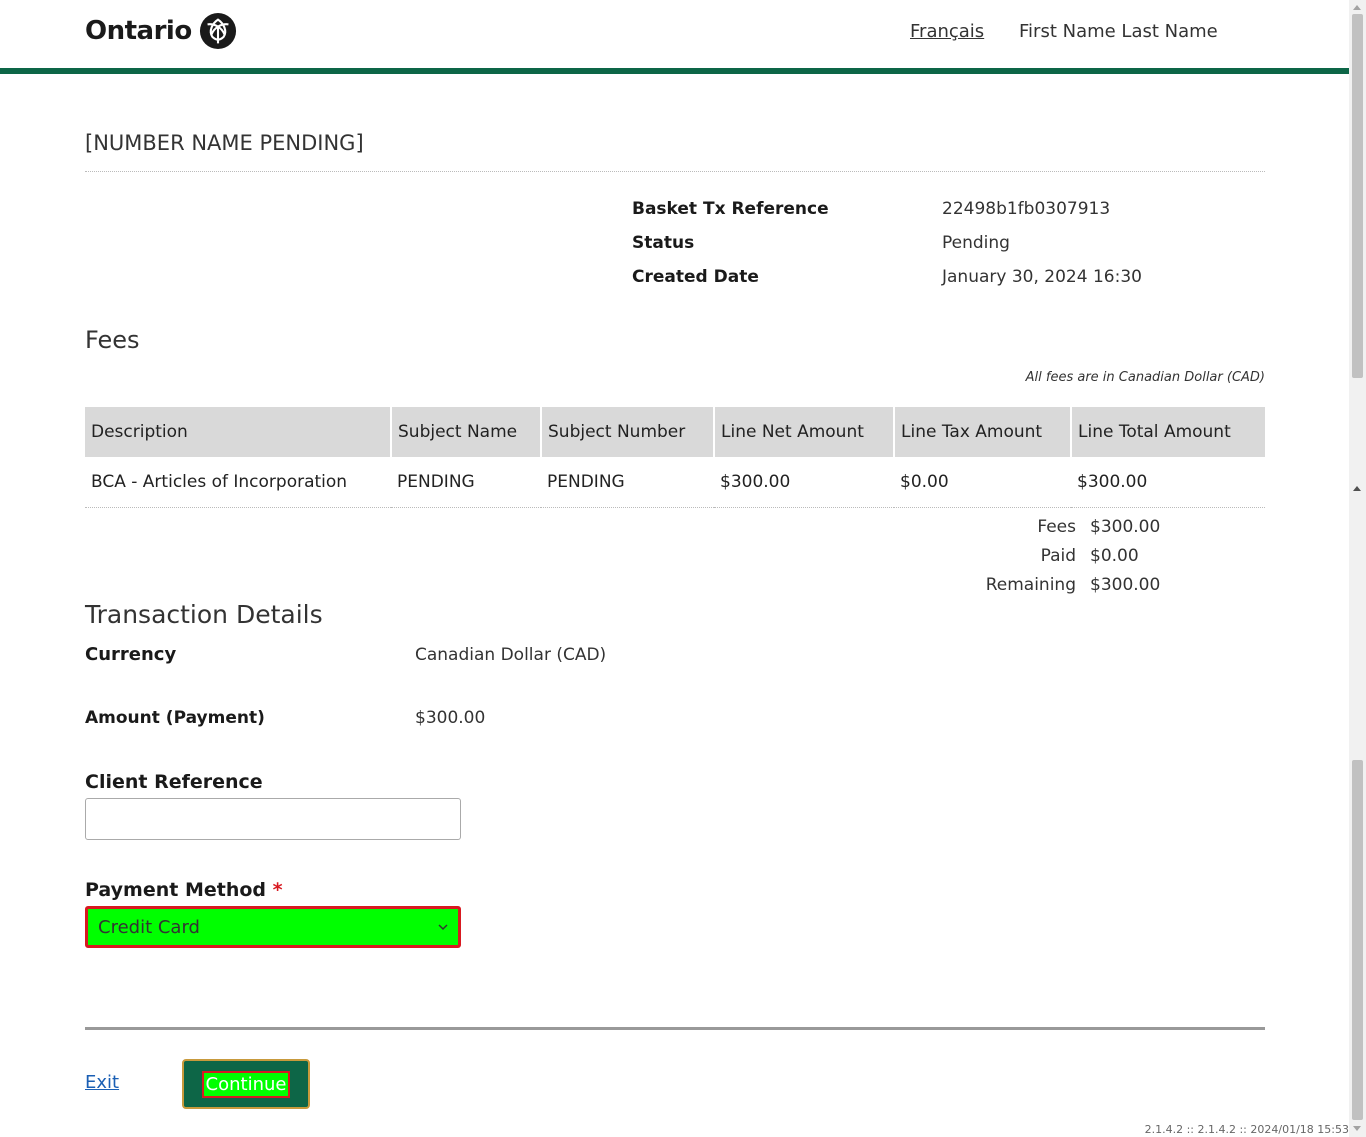 The height and width of the screenshot is (1137, 1366). What do you see at coordinates (1114, 555) in the screenshot?
I see `summary-value: $0.00` at bounding box center [1114, 555].